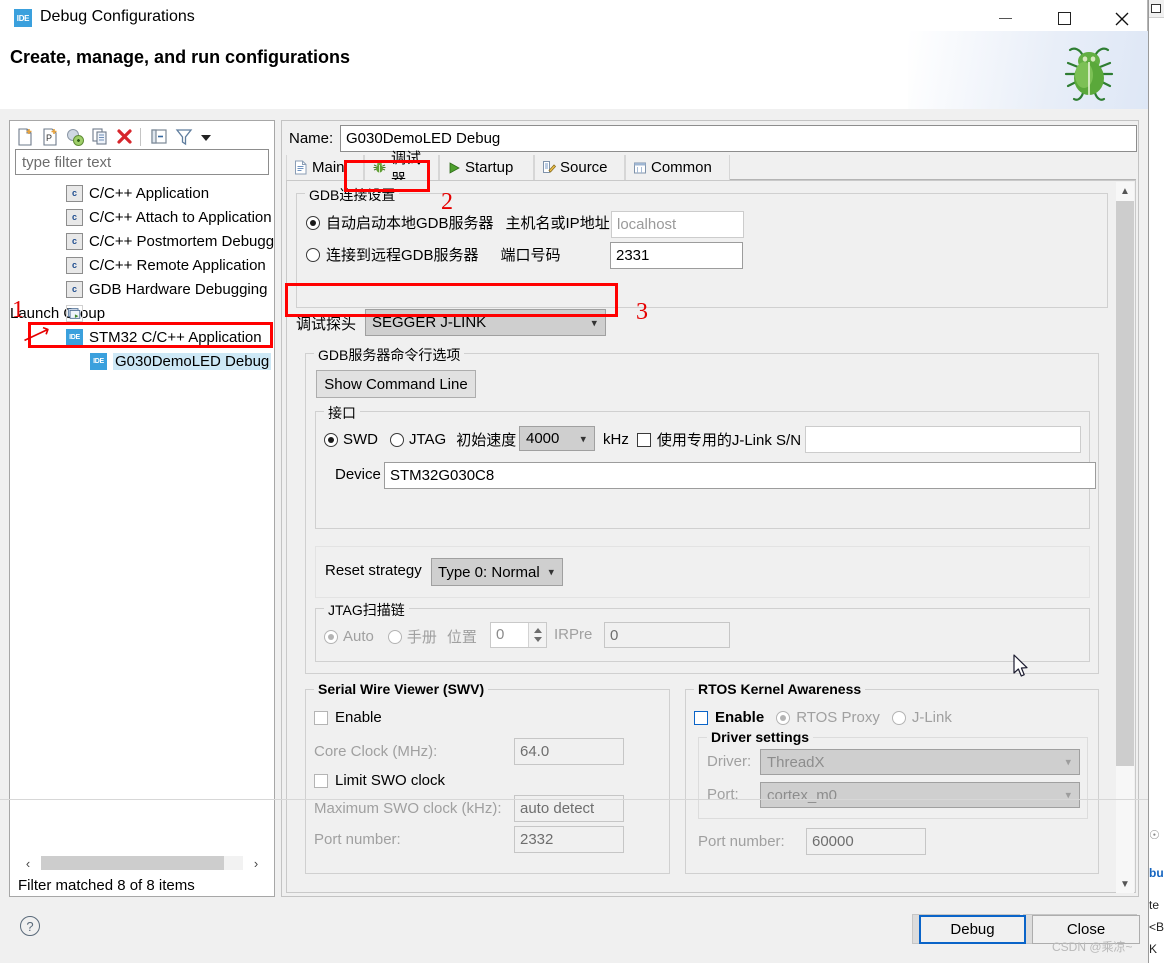 Image resolution: width=1164 pixels, height=963 pixels. Describe the element at coordinates (192, 361) in the screenshot. I see `tree-item-label: G030DemoLED Debug` at that location.